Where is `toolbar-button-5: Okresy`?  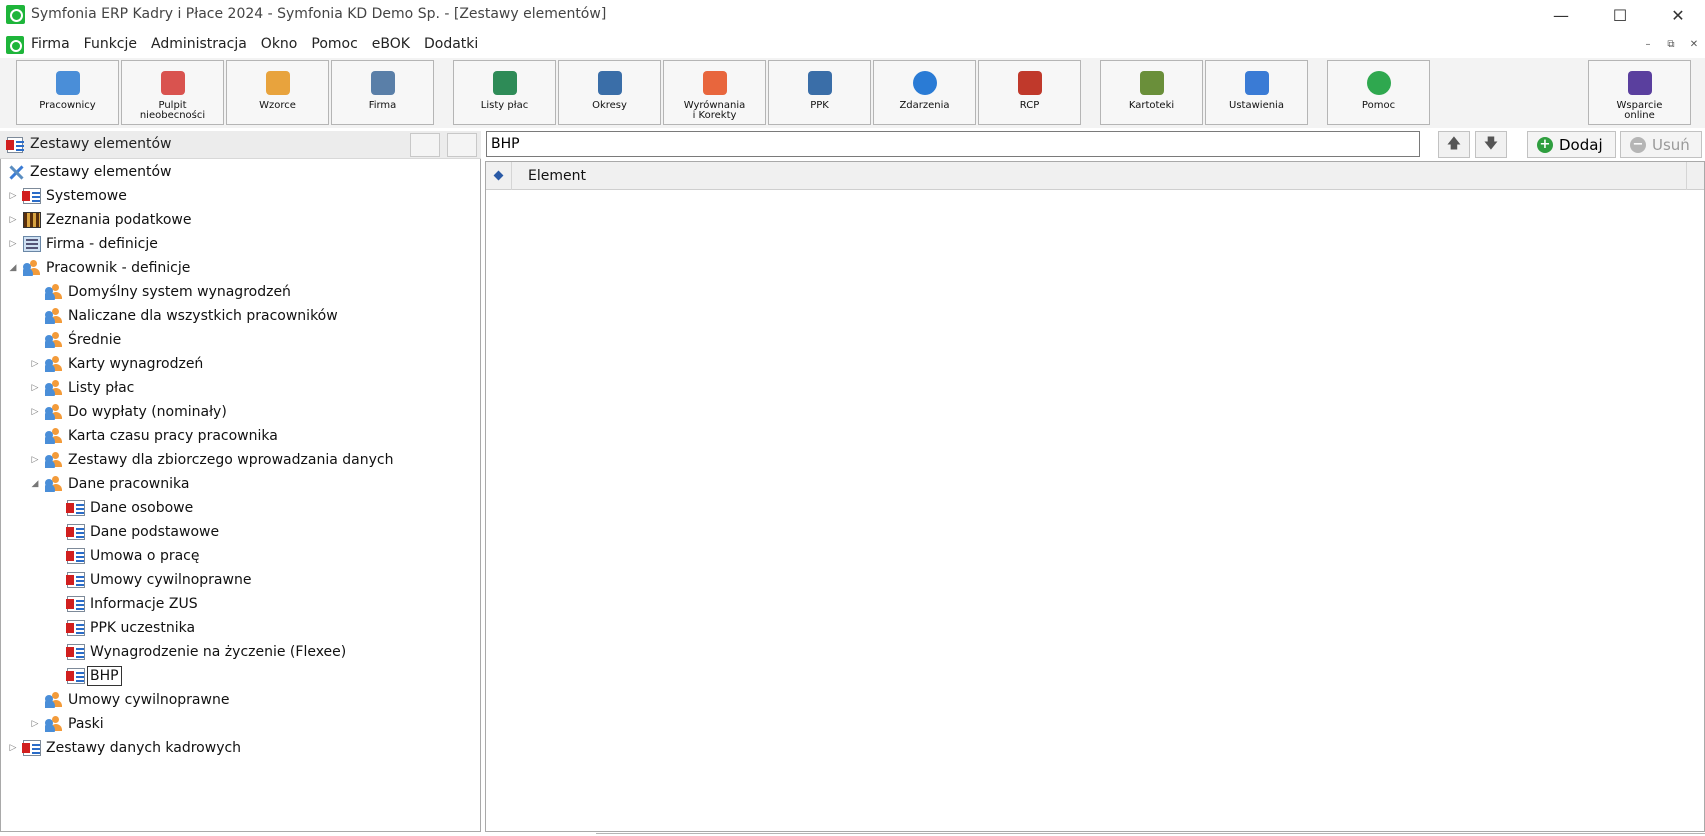 toolbar-button-5: Okresy is located at coordinates (609, 92).